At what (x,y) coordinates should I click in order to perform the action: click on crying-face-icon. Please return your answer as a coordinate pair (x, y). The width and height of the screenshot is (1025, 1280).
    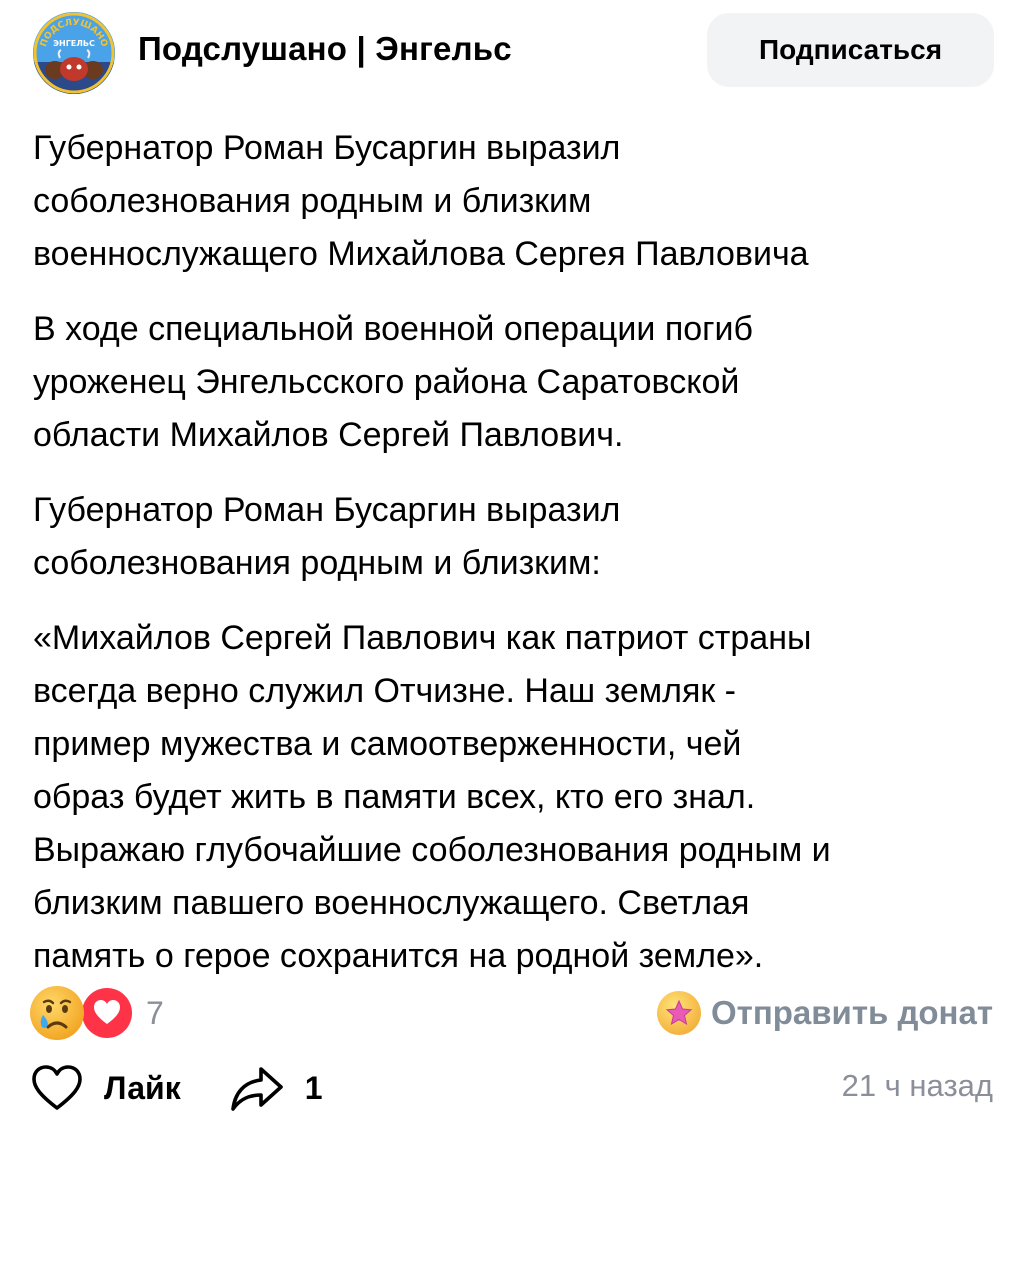
    Looking at the image, I should click on (57, 1013).